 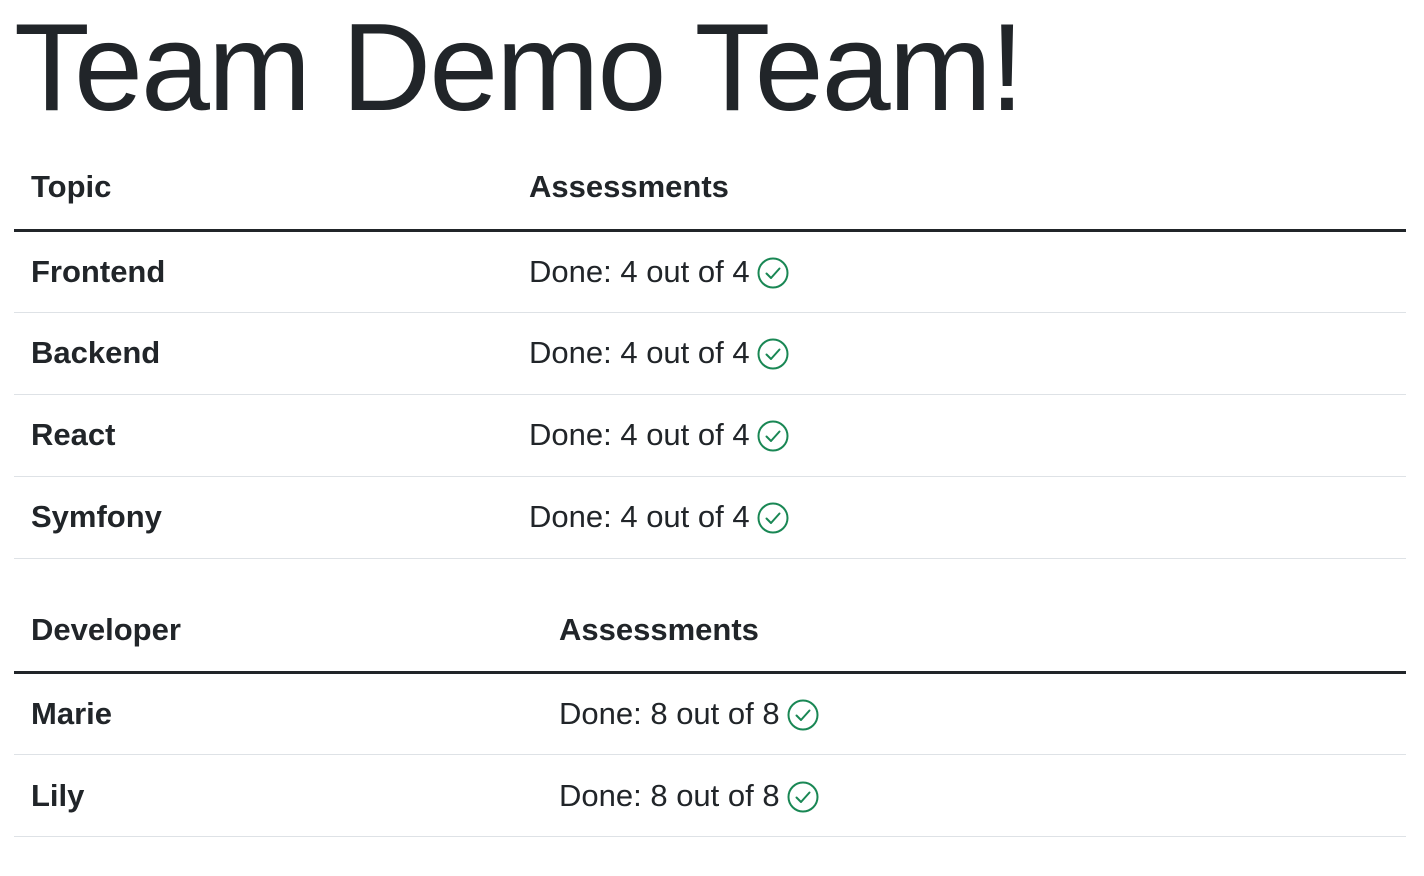 I want to click on table-row: React Done: 4 out of 4, so click(x=710, y=435).